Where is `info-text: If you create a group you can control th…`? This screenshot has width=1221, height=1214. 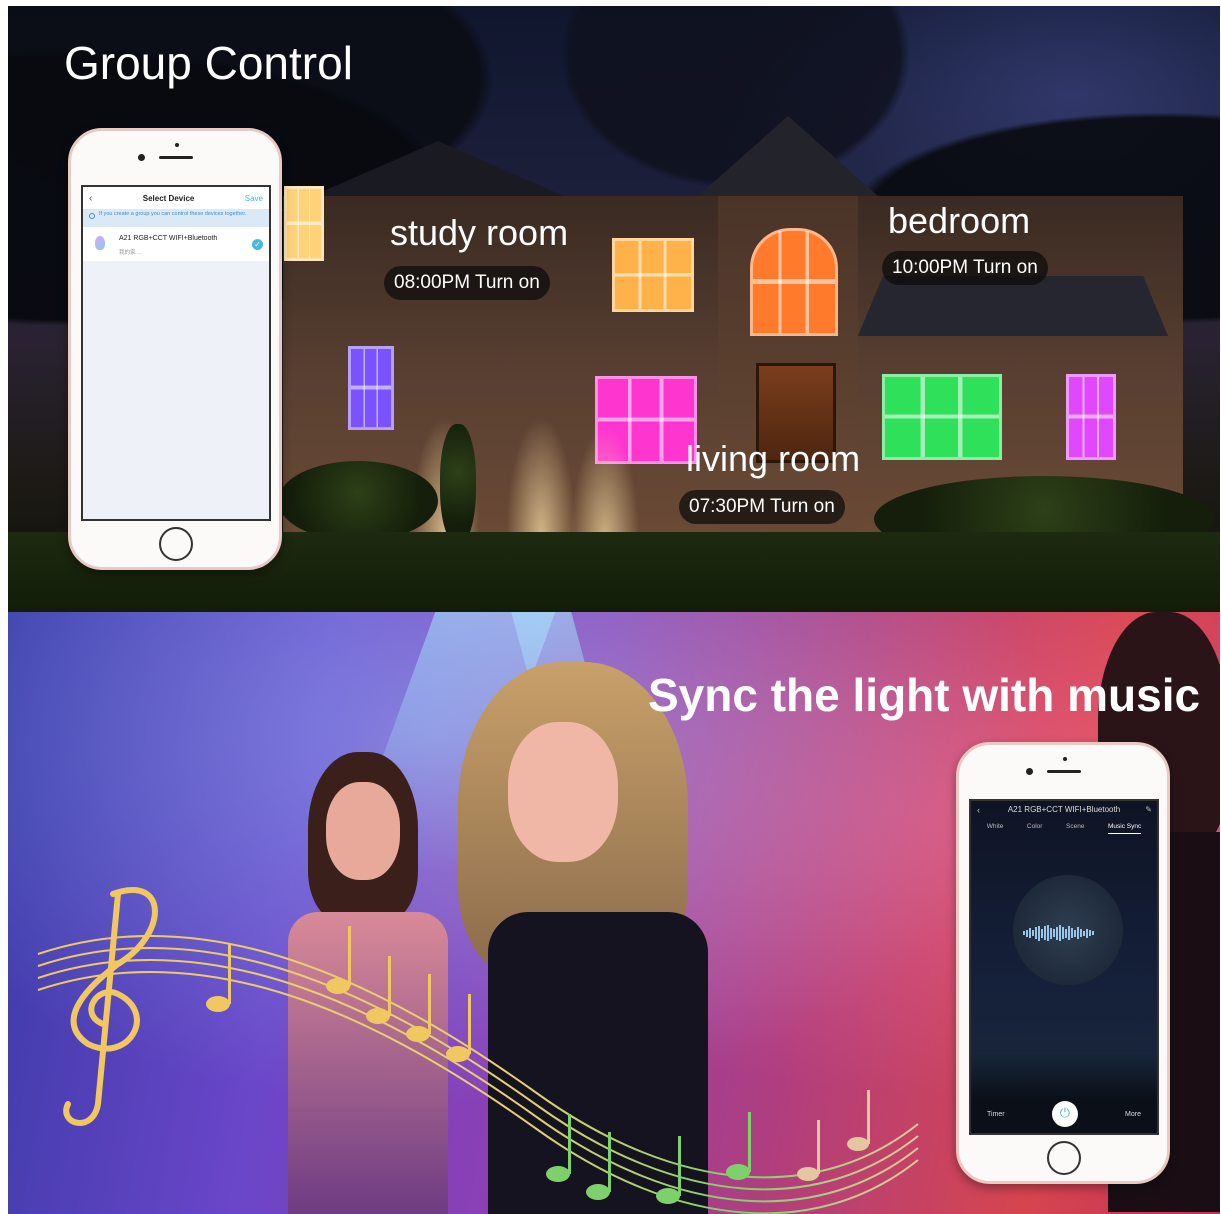
info-text: If you create a group you can control th… is located at coordinates (173, 214).